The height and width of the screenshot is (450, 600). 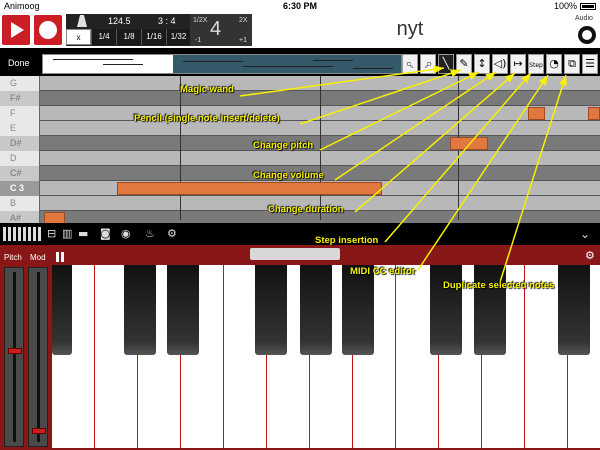 What do you see at coordinates (20, 158) in the screenshot?
I see `row-key-label: D` at bounding box center [20, 158].